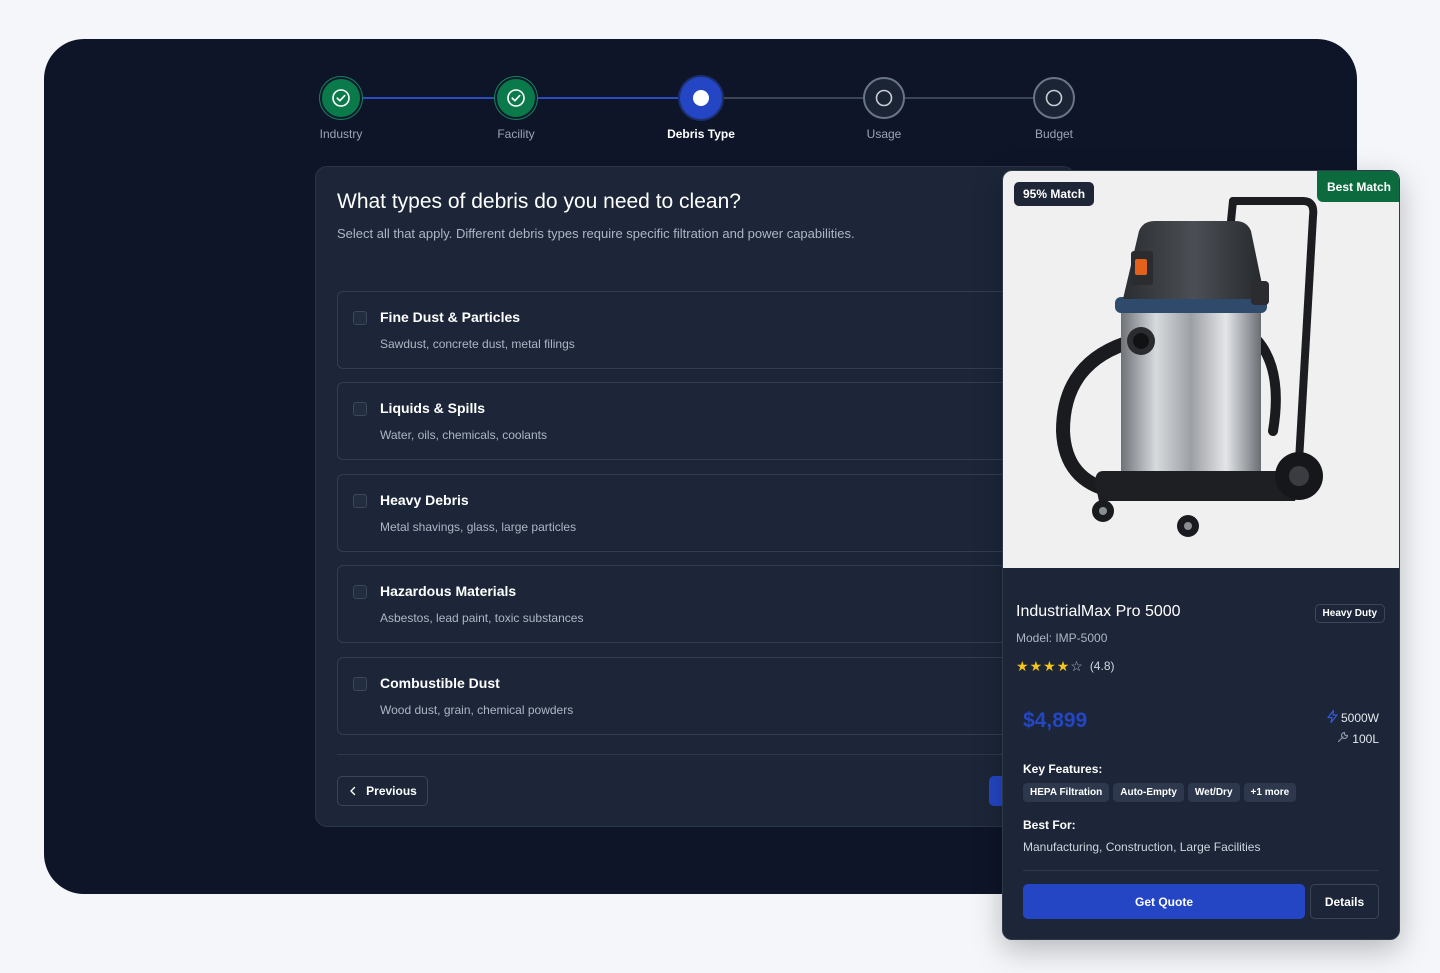  I want to click on step-usage: Usage, so click(884, 109).